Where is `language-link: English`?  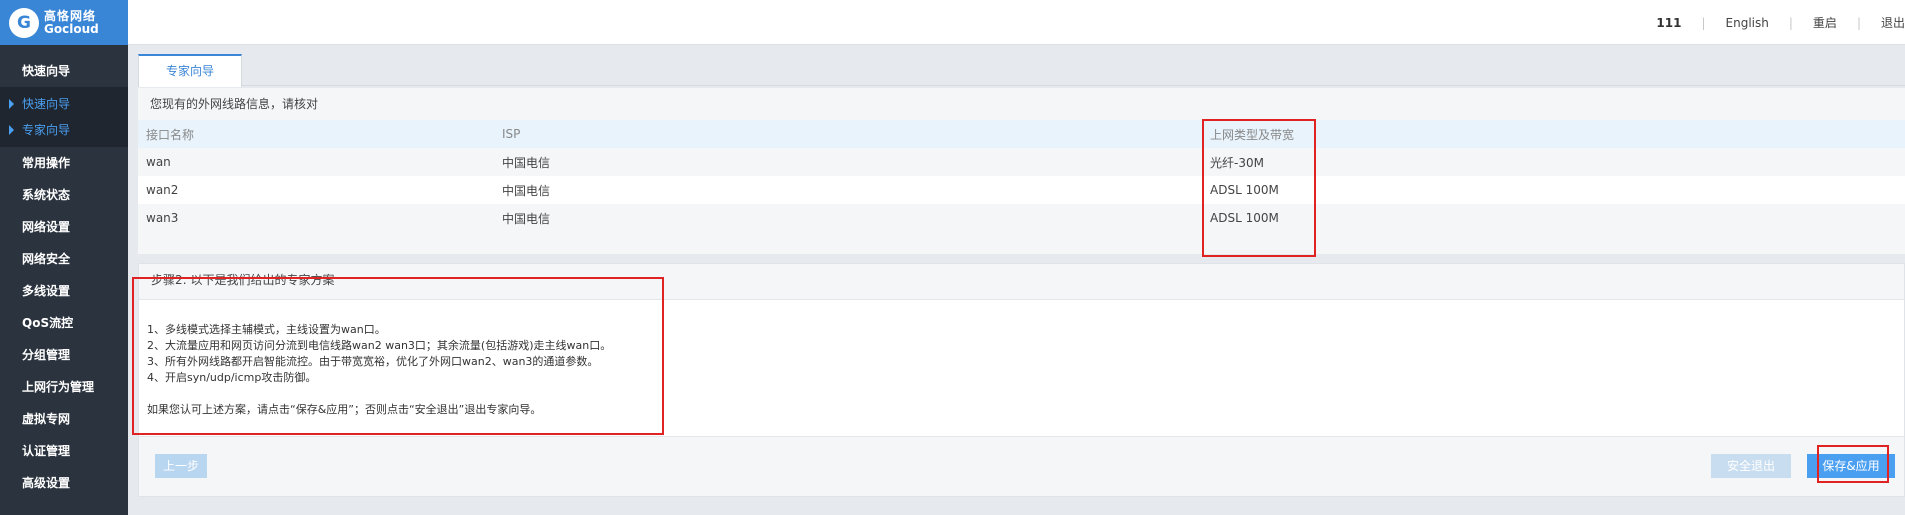 language-link: English is located at coordinates (1747, 23).